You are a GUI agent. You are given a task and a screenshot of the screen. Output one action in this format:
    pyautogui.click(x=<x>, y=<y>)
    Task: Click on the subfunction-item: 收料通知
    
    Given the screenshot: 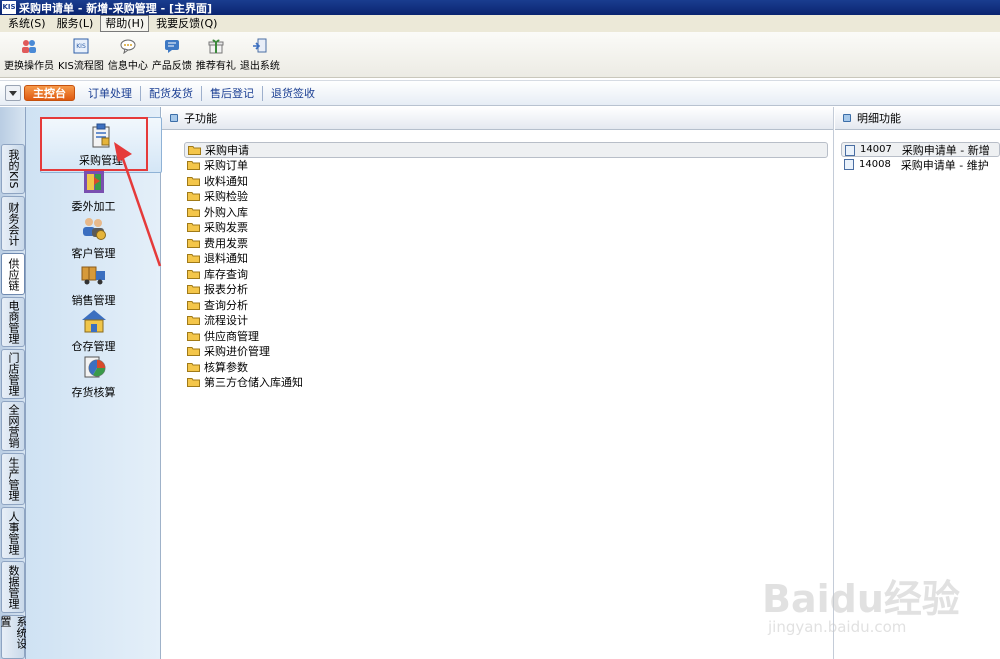 What is the action you would take?
    pyautogui.click(x=506, y=181)
    